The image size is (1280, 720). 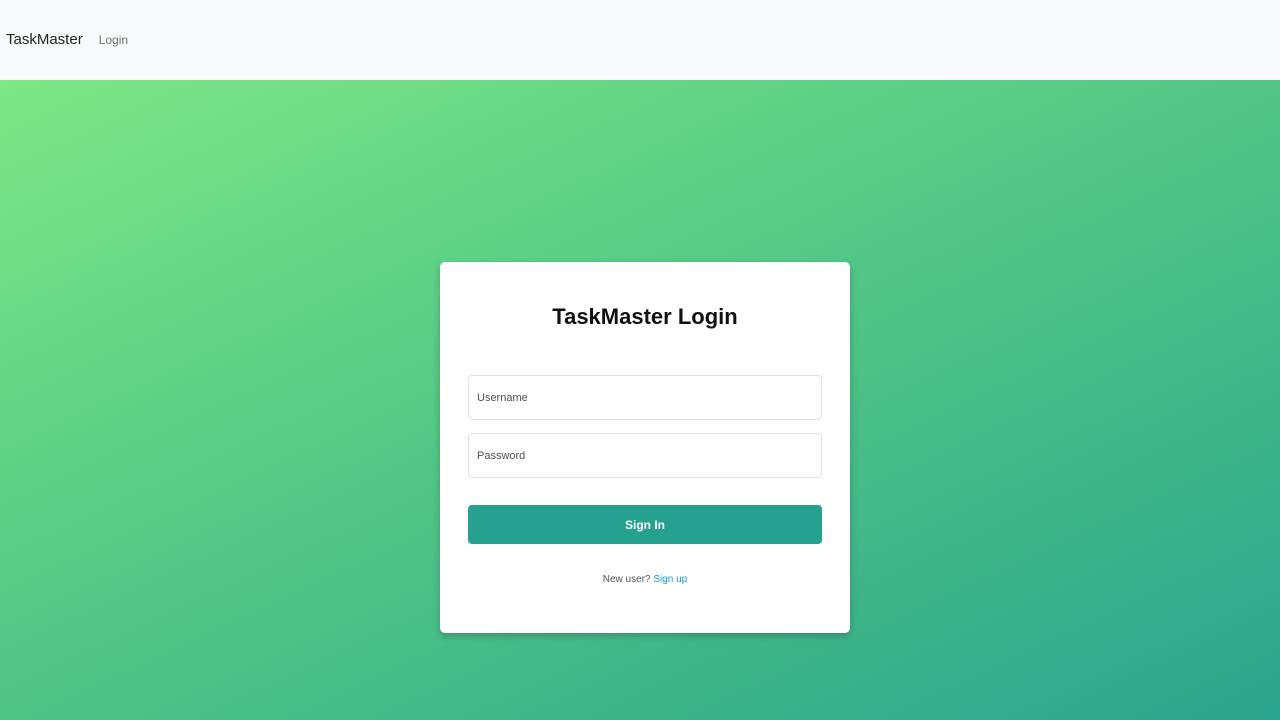 I want to click on sign-up-link: Sign up, so click(x=670, y=579).